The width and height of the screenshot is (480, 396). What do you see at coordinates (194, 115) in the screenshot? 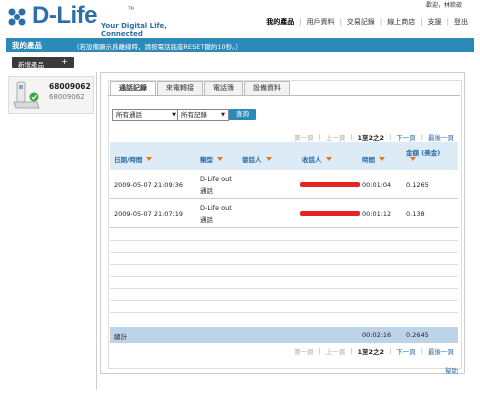
I see `records-value: 所有記錄` at bounding box center [194, 115].